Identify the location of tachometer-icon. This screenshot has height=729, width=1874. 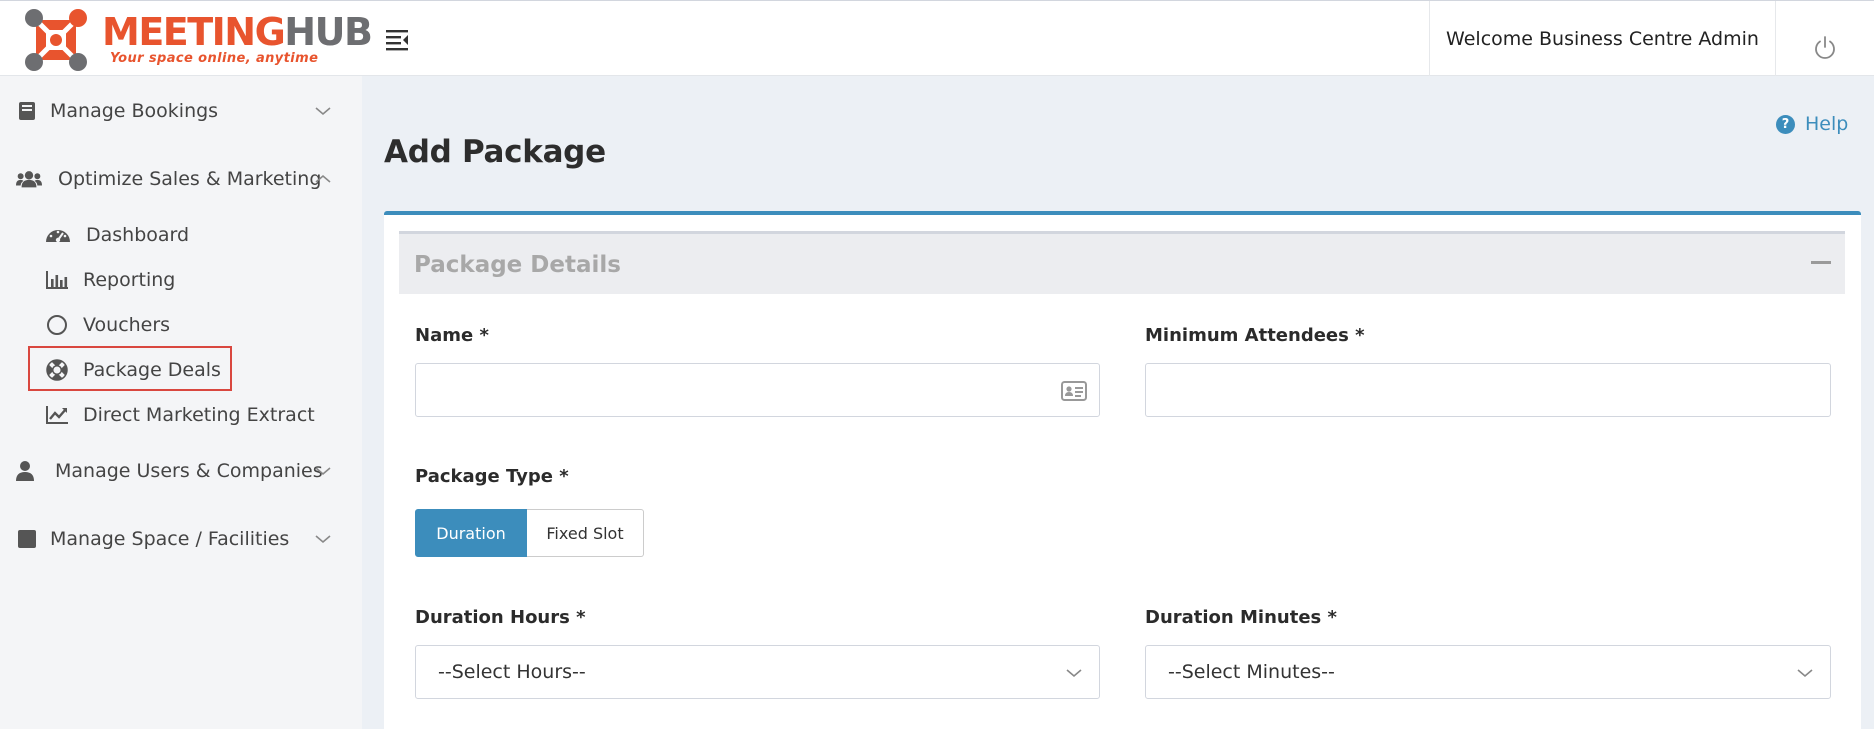
(58, 235).